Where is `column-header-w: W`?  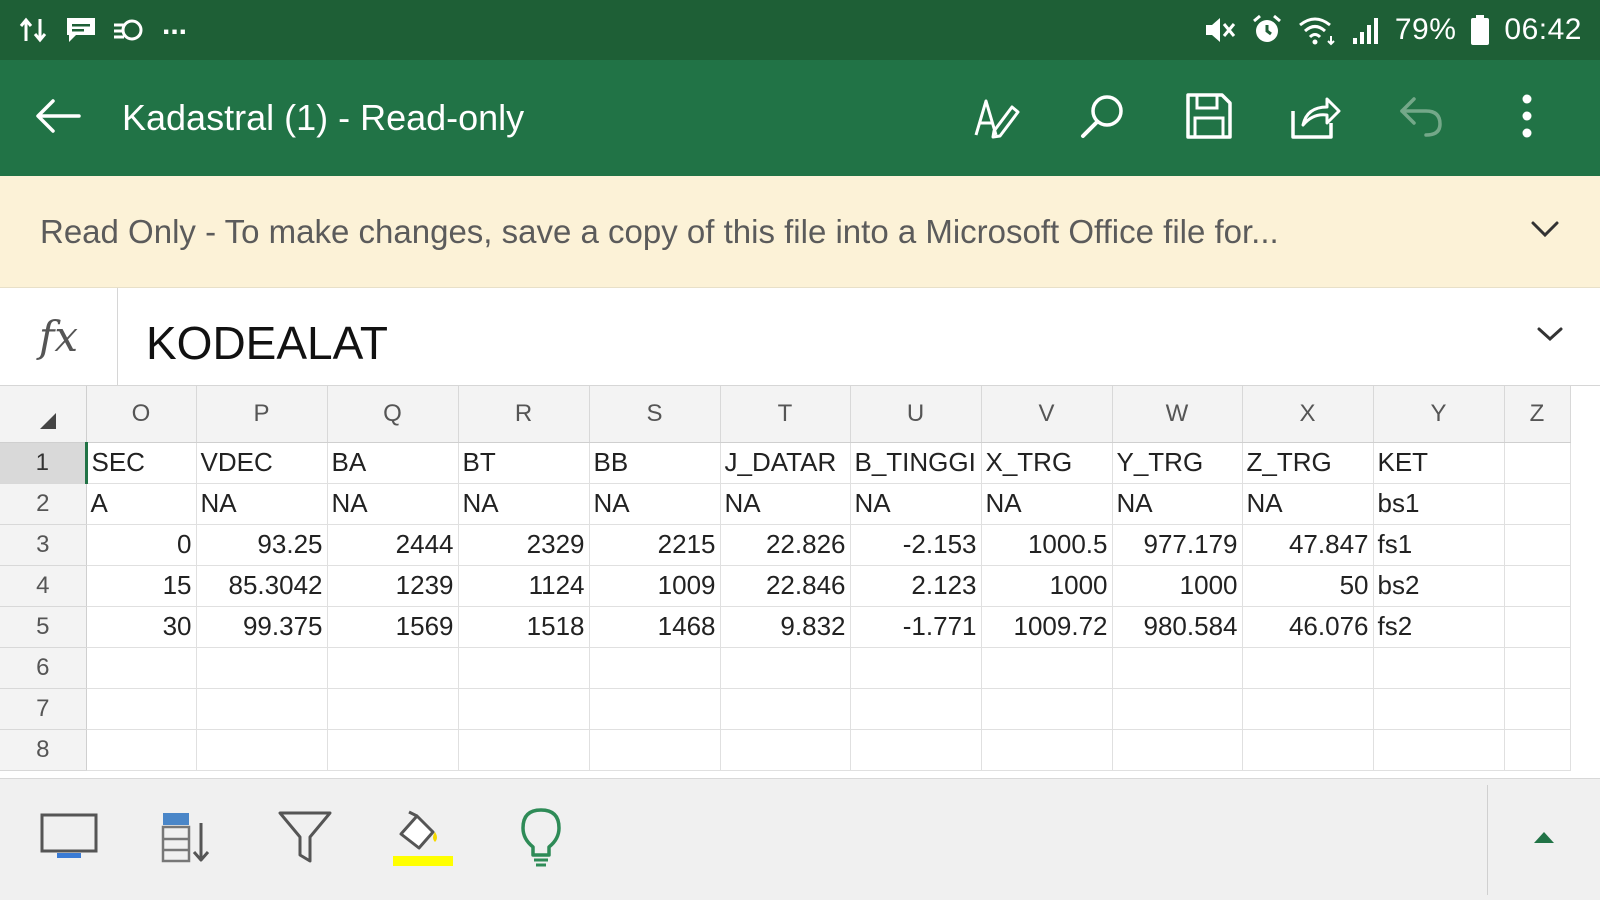 column-header-w: W is located at coordinates (1177, 414).